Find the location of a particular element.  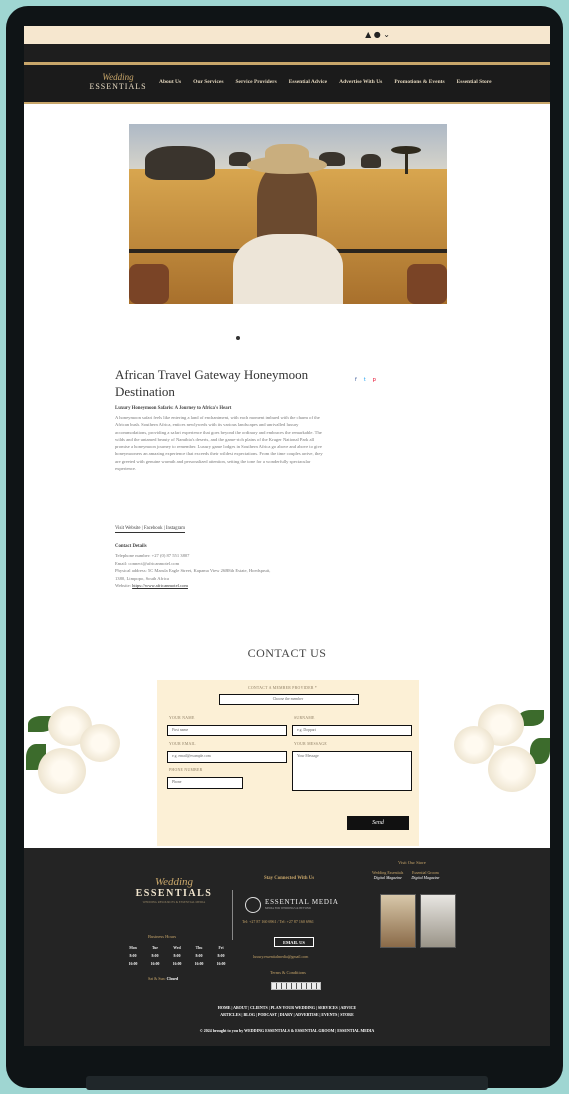

member-select-value: Choose the member is located at coordinates (288, 699).